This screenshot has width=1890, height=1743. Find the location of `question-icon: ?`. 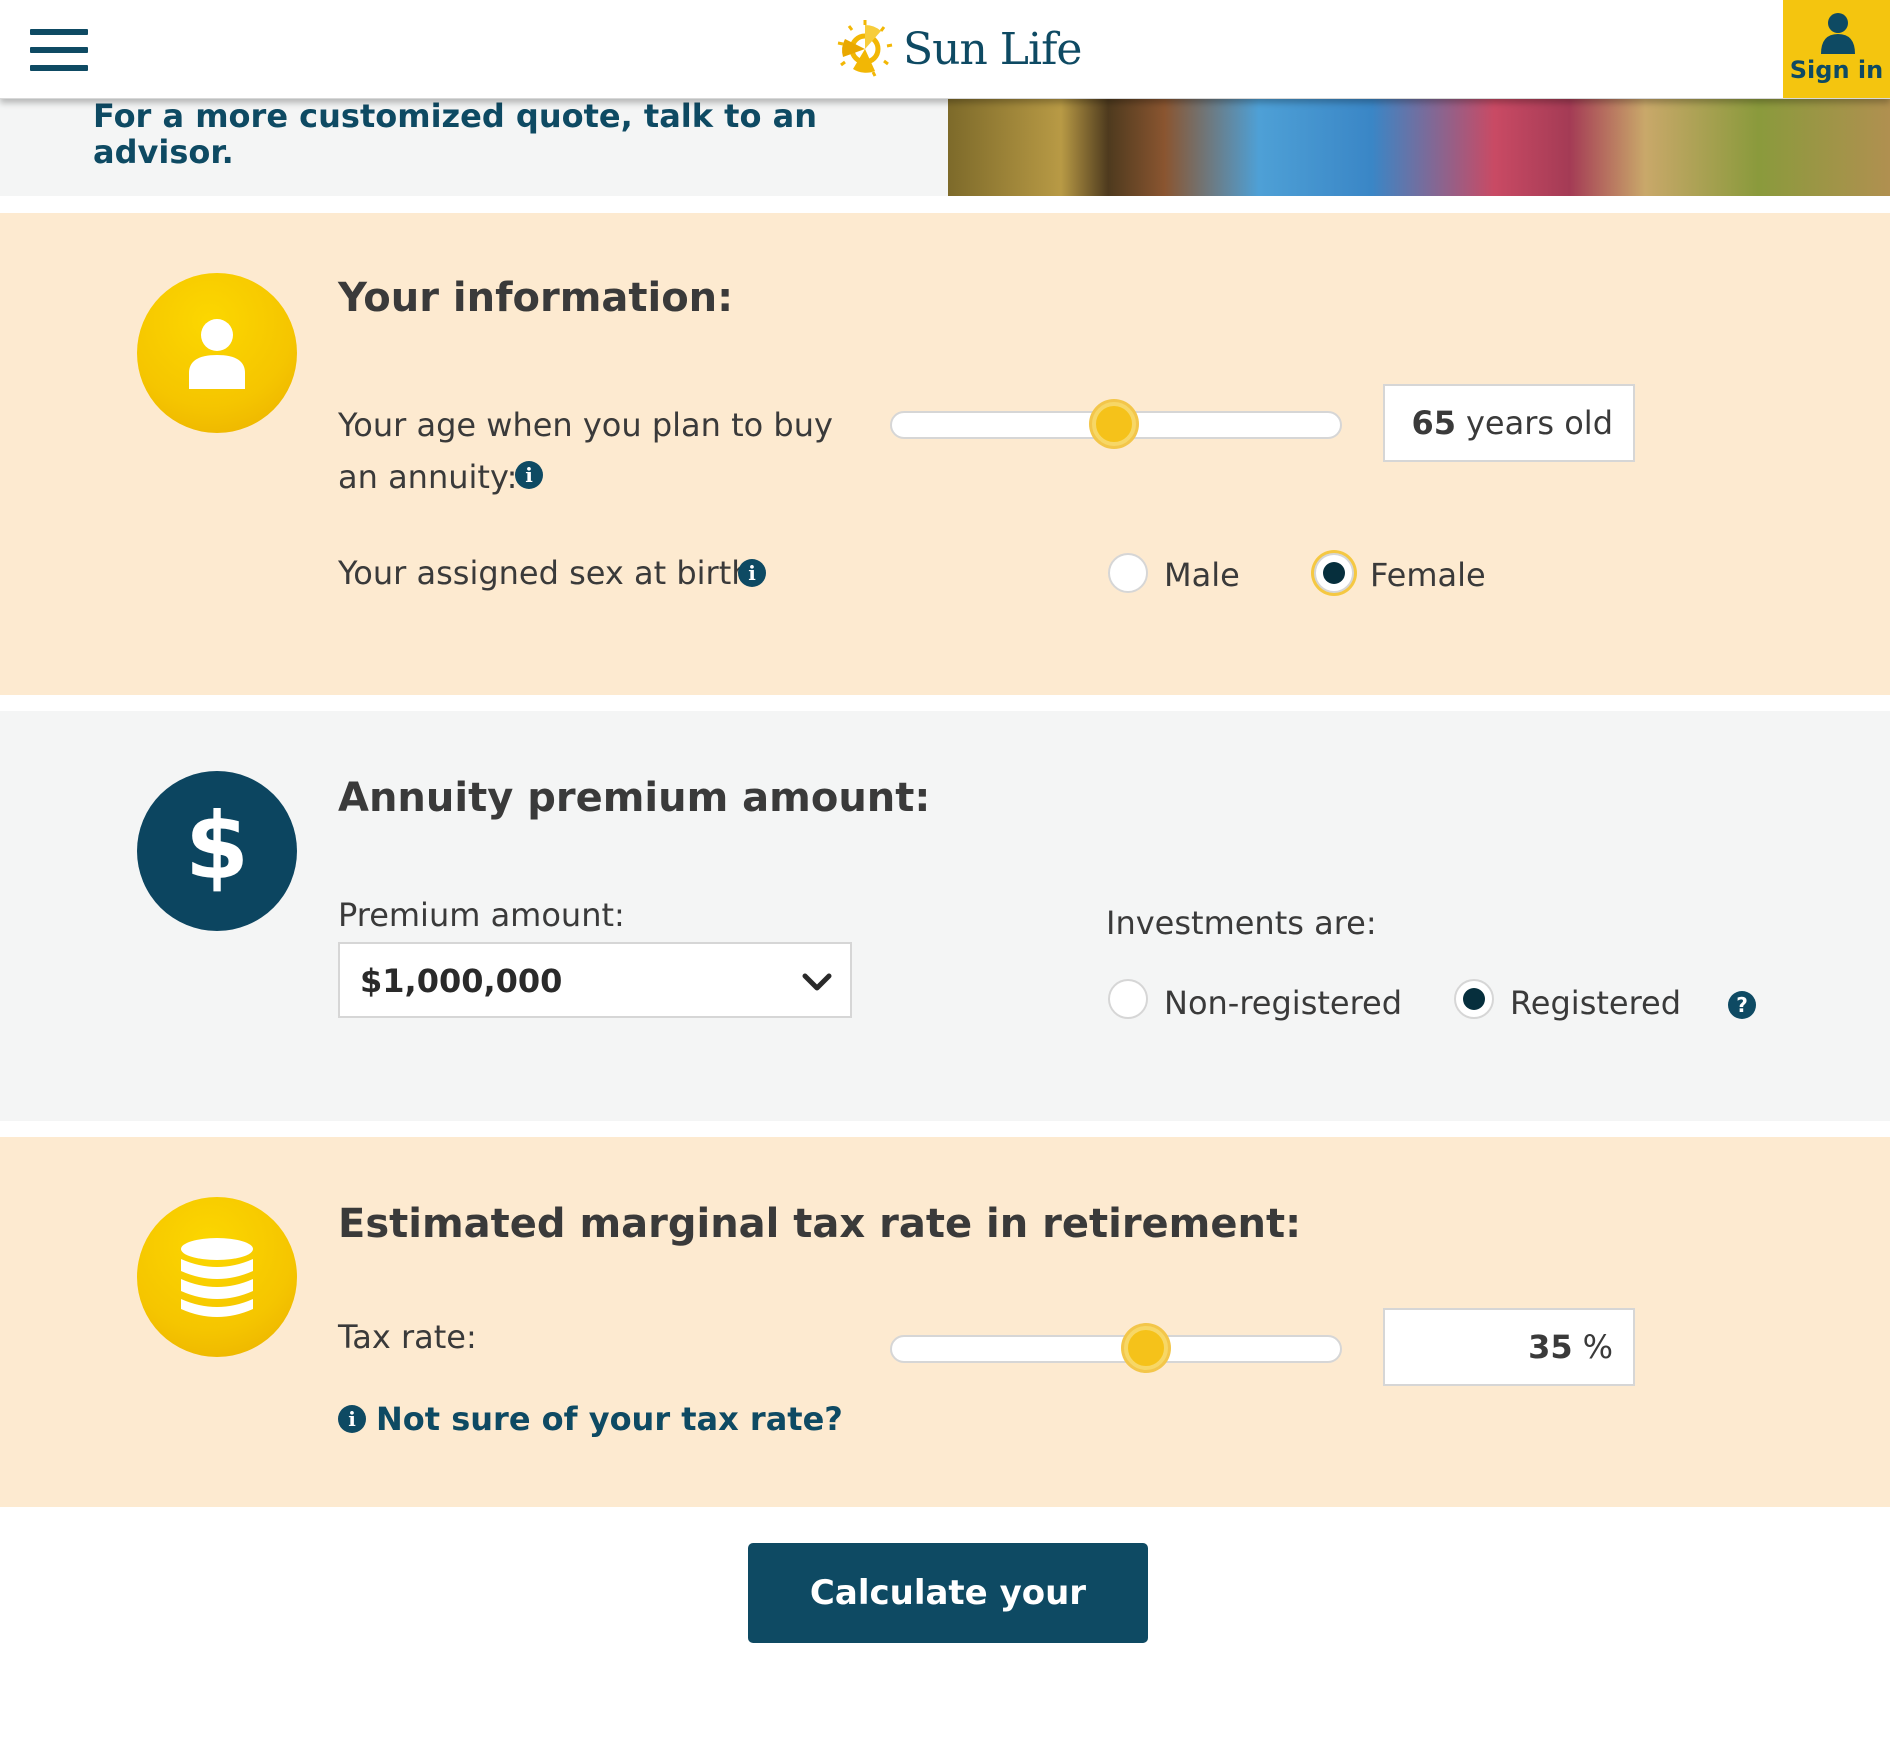

question-icon: ? is located at coordinates (1742, 1005).